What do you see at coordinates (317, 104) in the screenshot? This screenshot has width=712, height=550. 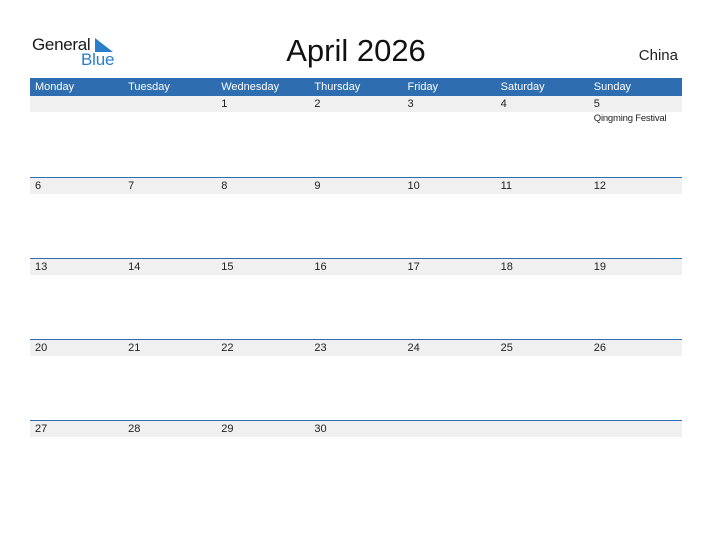 I see `day-number: 2` at bounding box center [317, 104].